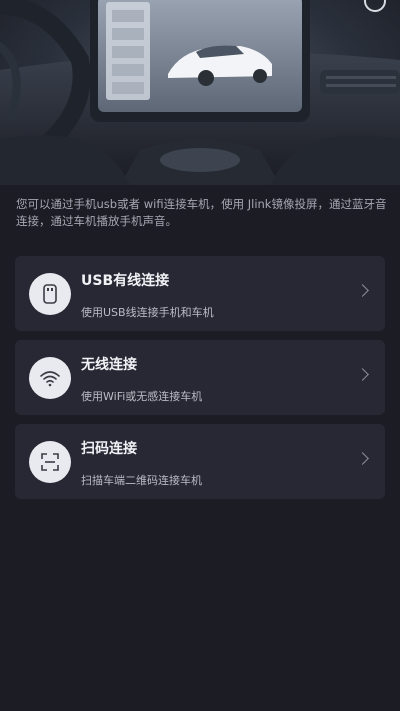 The height and width of the screenshot is (711, 400). What do you see at coordinates (50, 378) in the screenshot?
I see `wifi-icon` at bounding box center [50, 378].